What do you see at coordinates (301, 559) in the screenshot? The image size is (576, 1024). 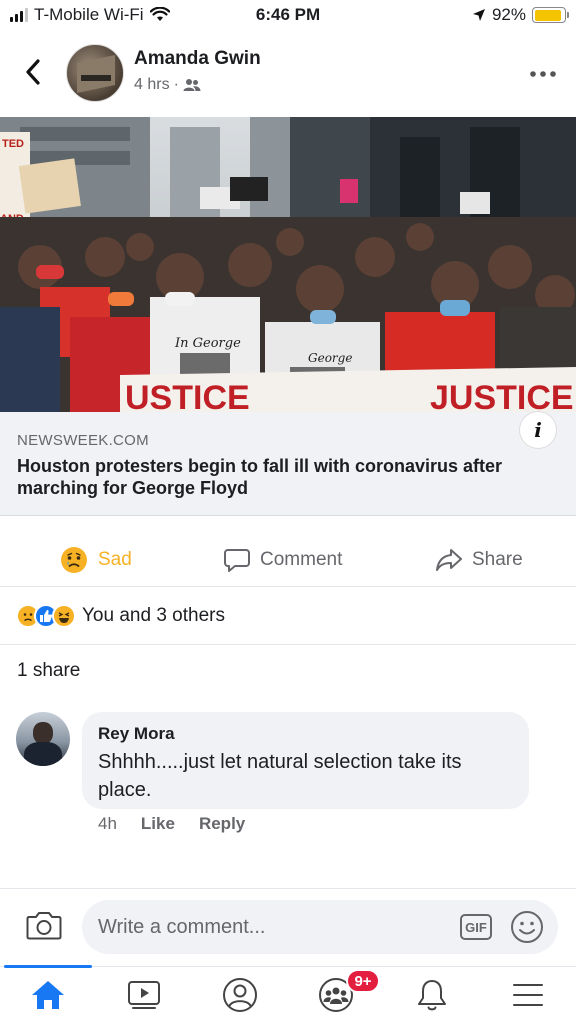 I see `comment-label: Comment` at bounding box center [301, 559].